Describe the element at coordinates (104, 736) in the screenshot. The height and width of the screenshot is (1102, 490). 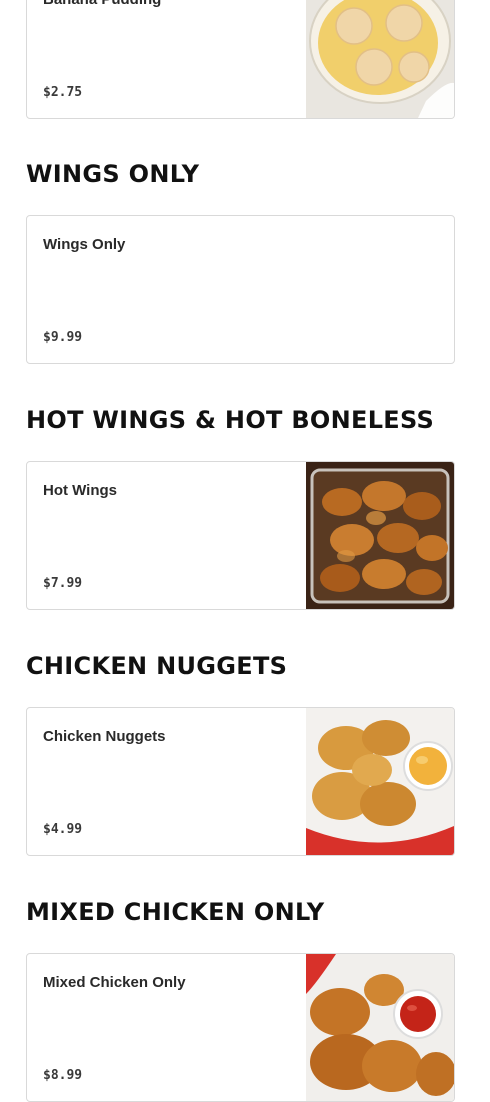
I see `menu-item-name: Chicken Nuggets` at that location.